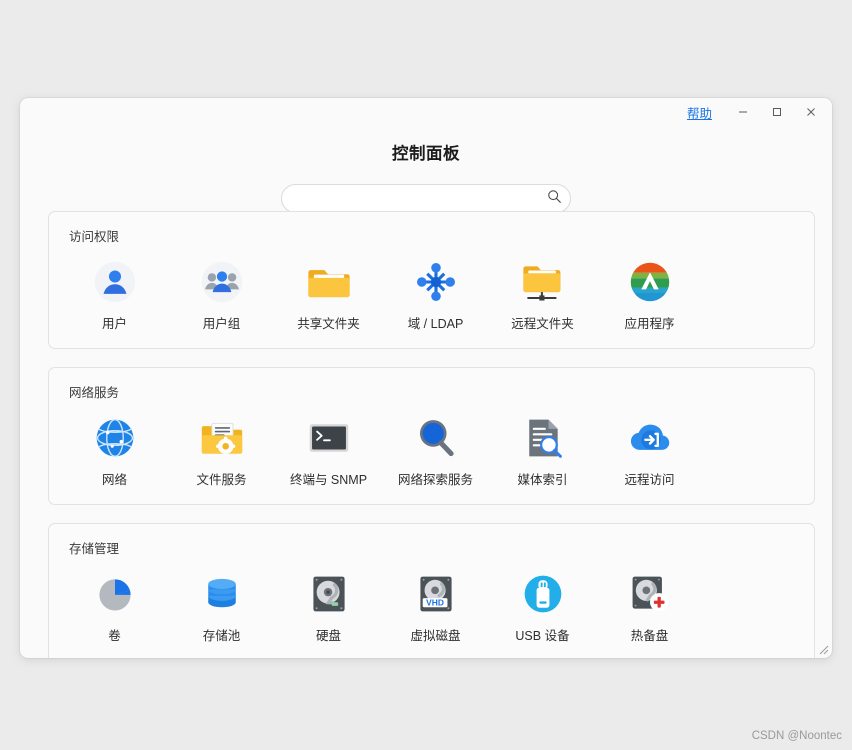  I want to click on app-store-icon, so click(650, 282).